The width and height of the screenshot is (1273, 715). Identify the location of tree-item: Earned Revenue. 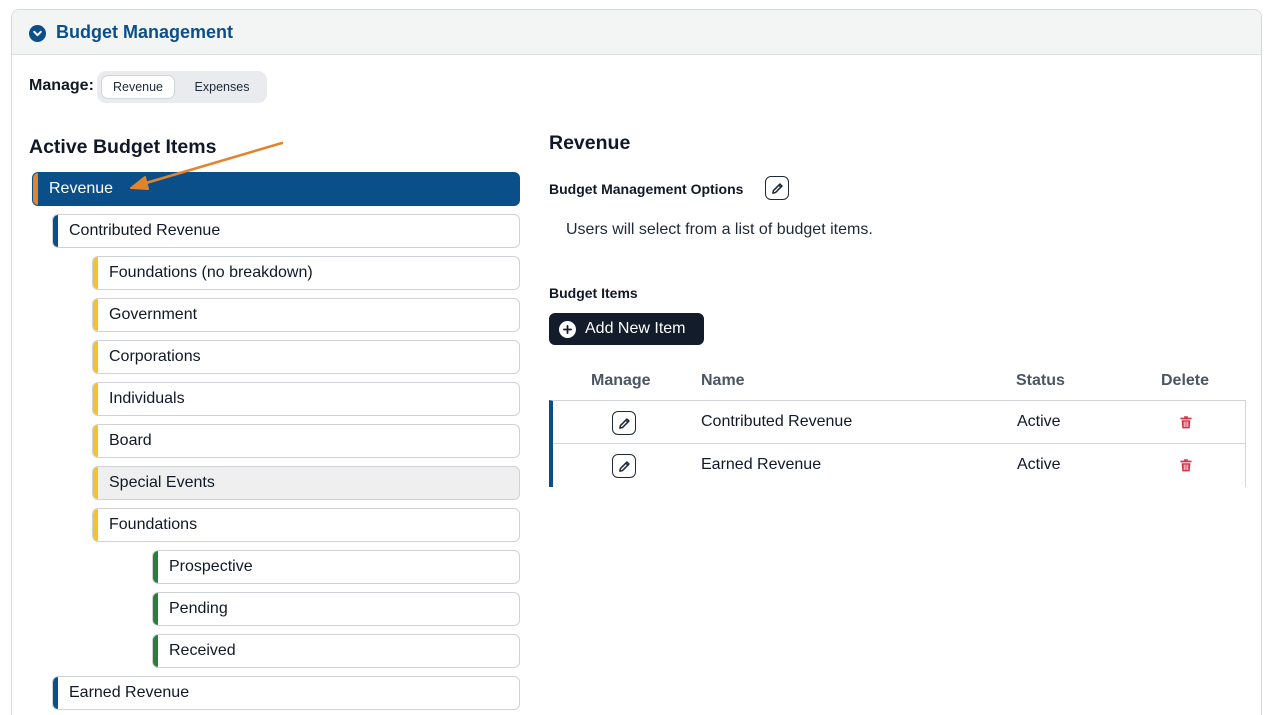
(286, 693).